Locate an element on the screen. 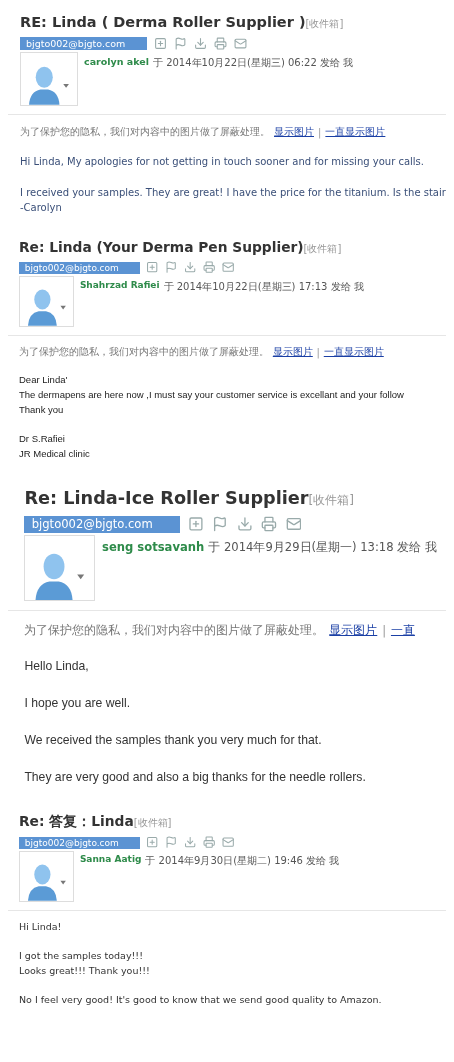 The width and height of the screenshot is (454, 1062). email-subject: Re: Linda (Your Derma Pen Supplier) is located at coordinates (161, 246).